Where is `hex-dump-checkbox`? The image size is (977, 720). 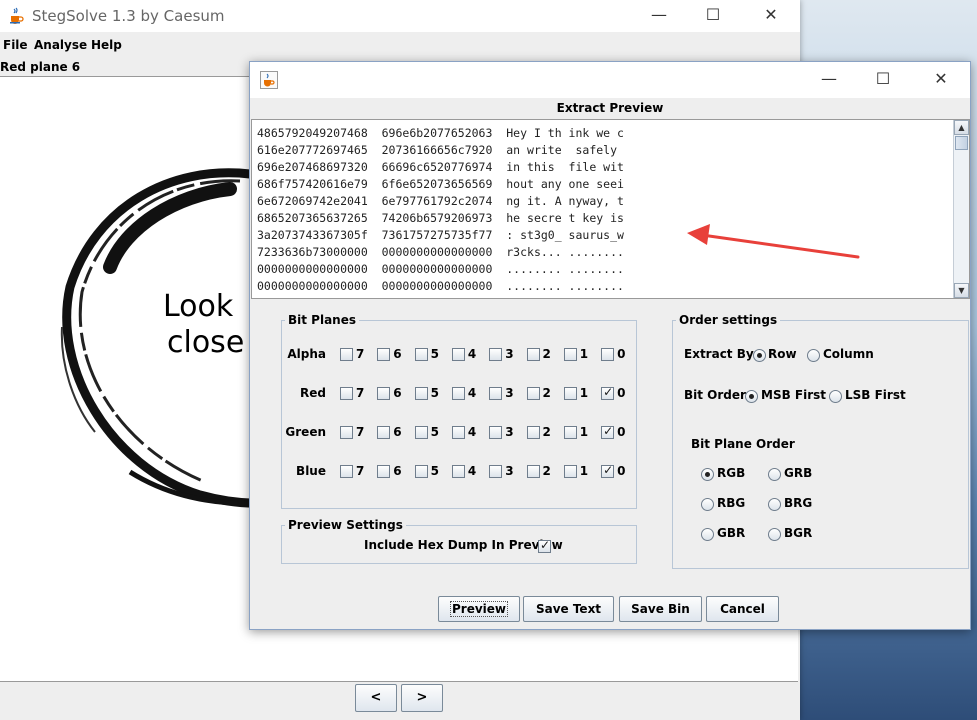
hex-dump-checkbox is located at coordinates (544, 545).